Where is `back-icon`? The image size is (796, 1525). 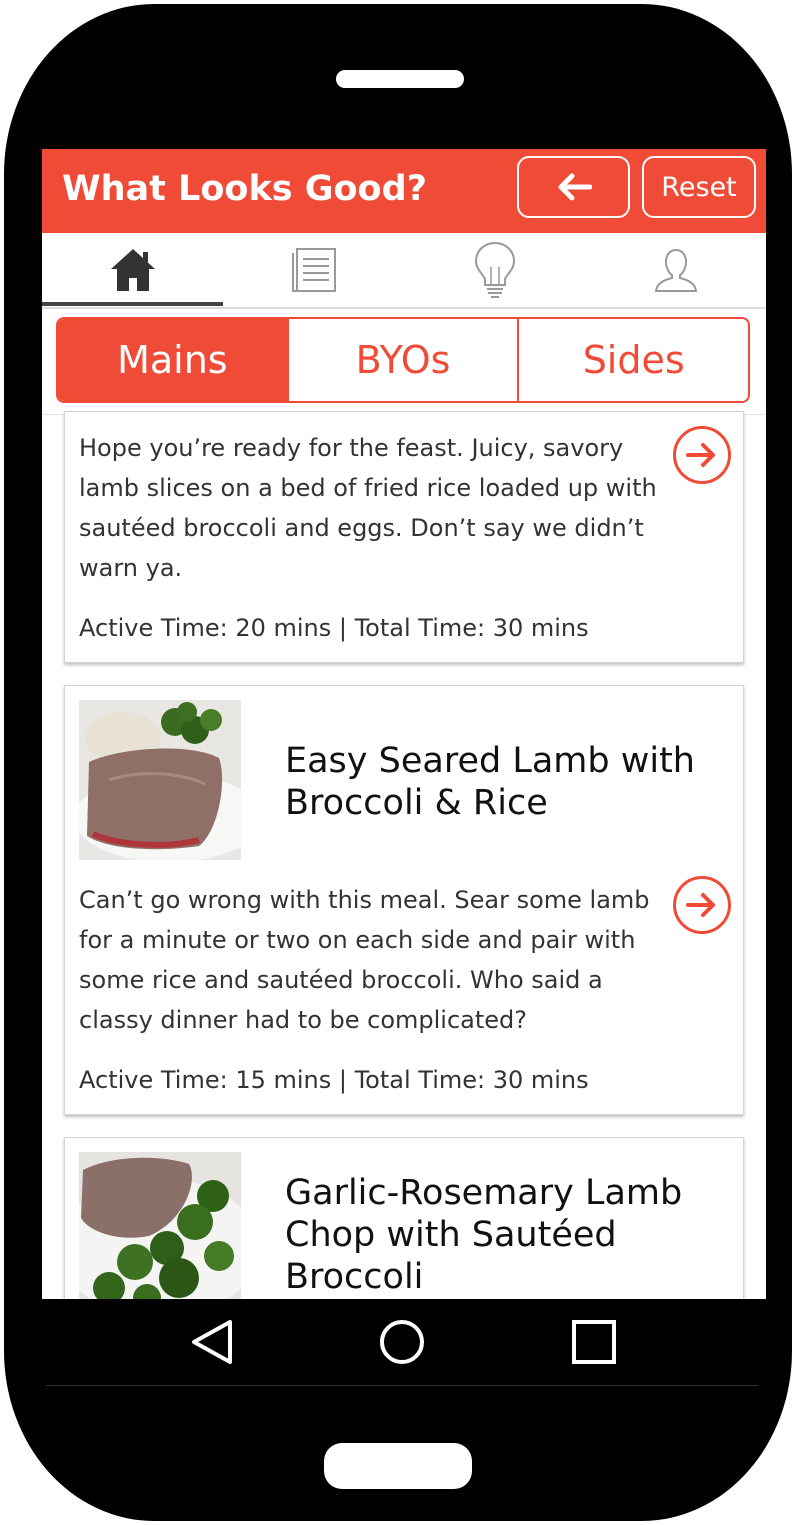 back-icon is located at coordinates (212, 1342).